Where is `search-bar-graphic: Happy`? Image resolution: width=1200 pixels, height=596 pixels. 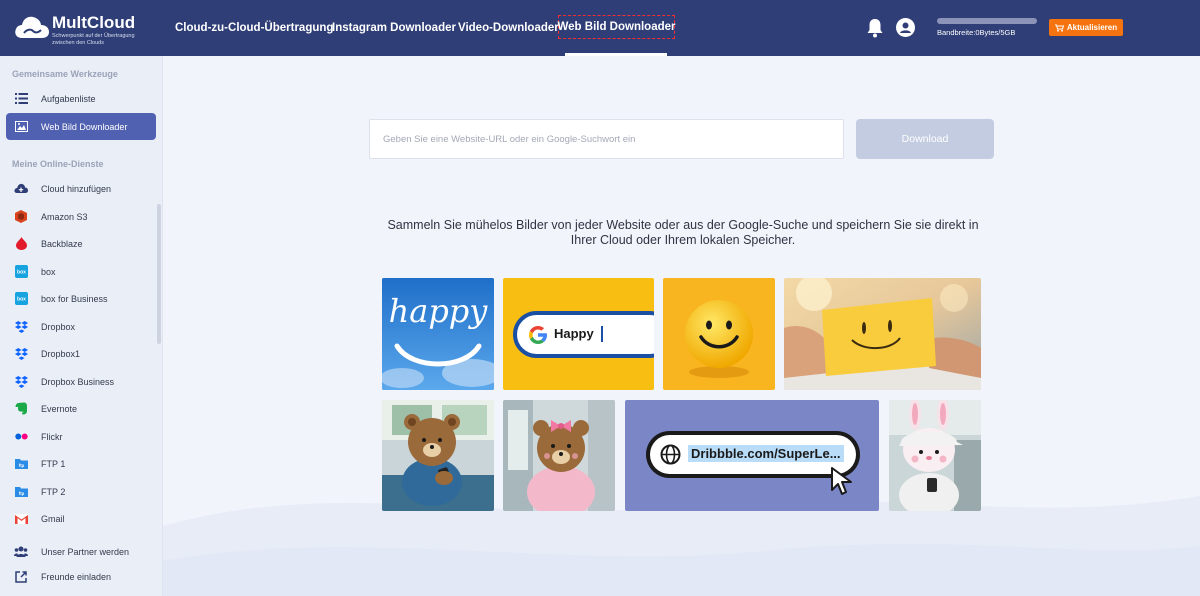
search-bar-graphic: Happy is located at coordinates (583, 334).